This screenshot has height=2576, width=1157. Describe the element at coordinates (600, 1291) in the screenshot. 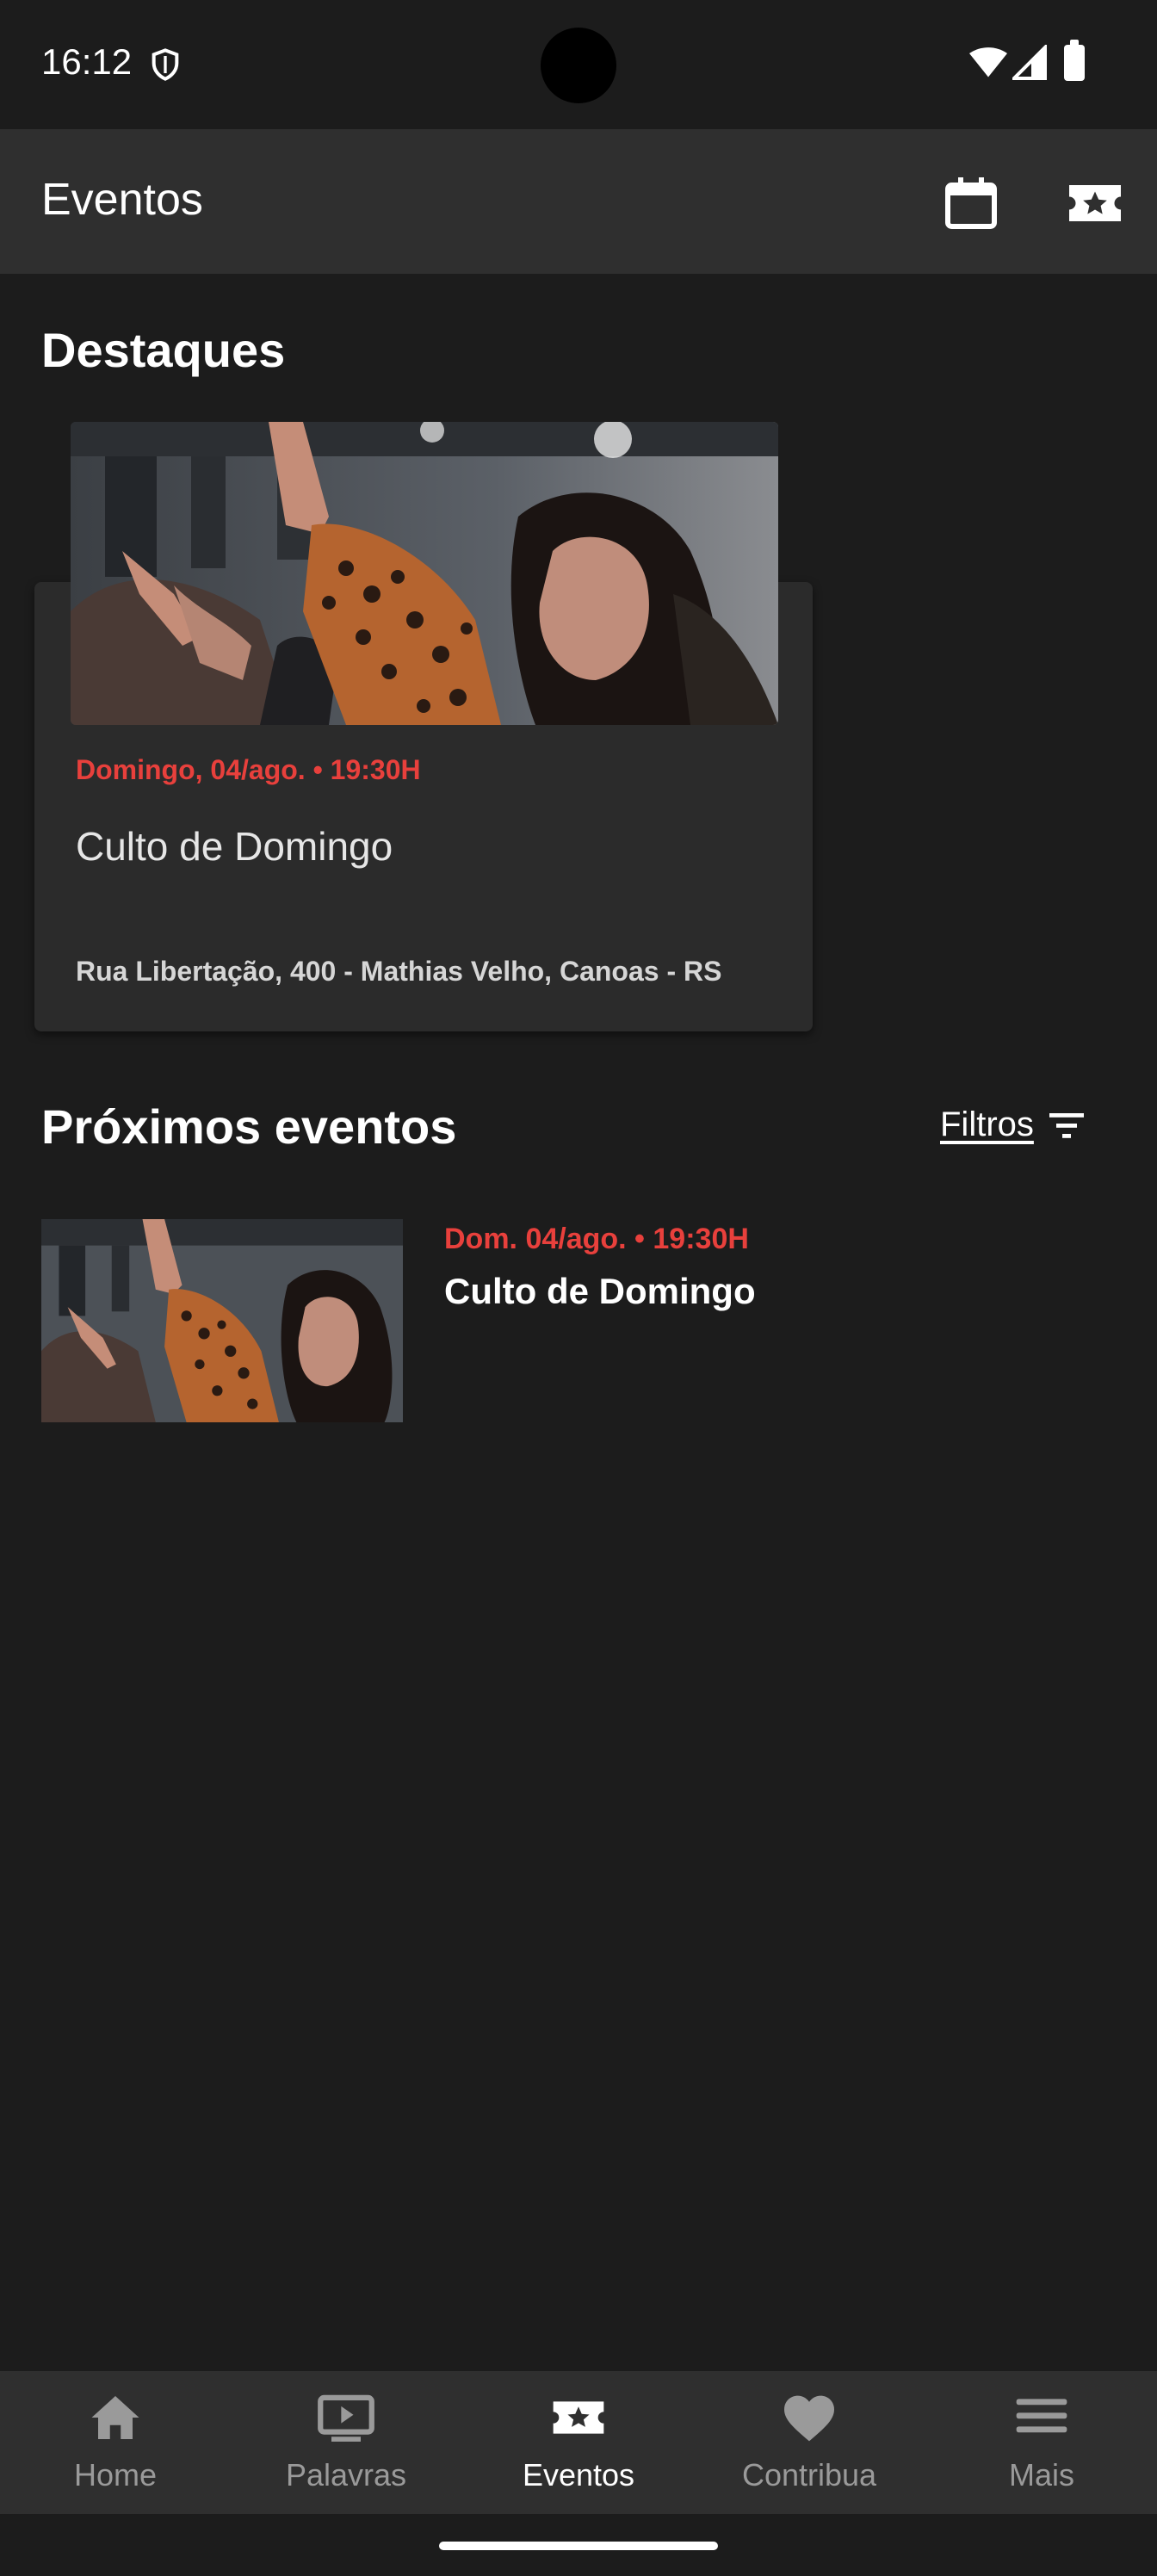

I see `event-name: Culto de Domingo` at that location.